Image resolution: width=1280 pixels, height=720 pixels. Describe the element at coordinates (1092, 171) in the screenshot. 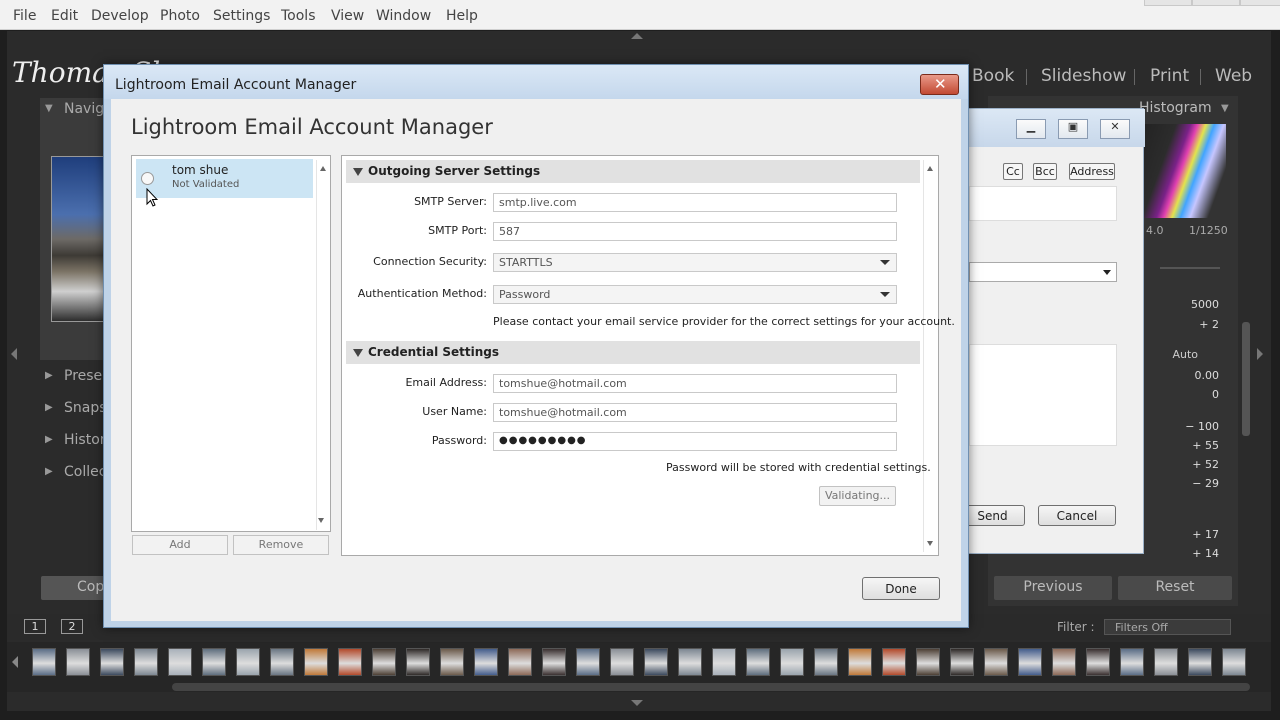

I see `address-button: Address` at that location.